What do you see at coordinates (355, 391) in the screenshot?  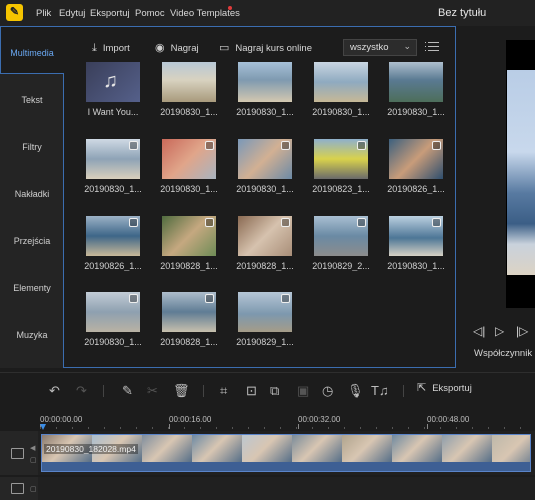 I see `microphone-icon: 🎙` at bounding box center [355, 391].